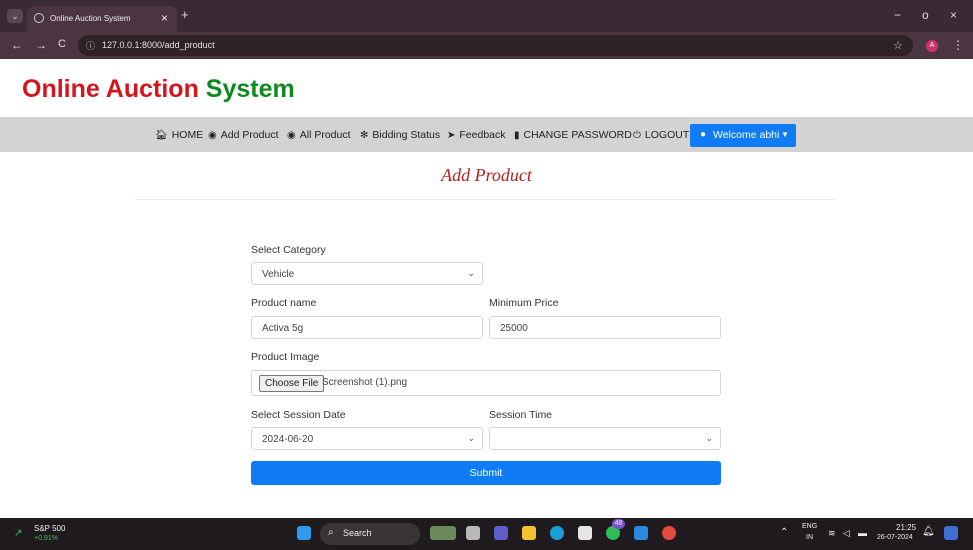 The width and height of the screenshot is (973, 550). Describe the element at coordinates (288, 250) in the screenshot. I see `category-label: Select Category` at that location.